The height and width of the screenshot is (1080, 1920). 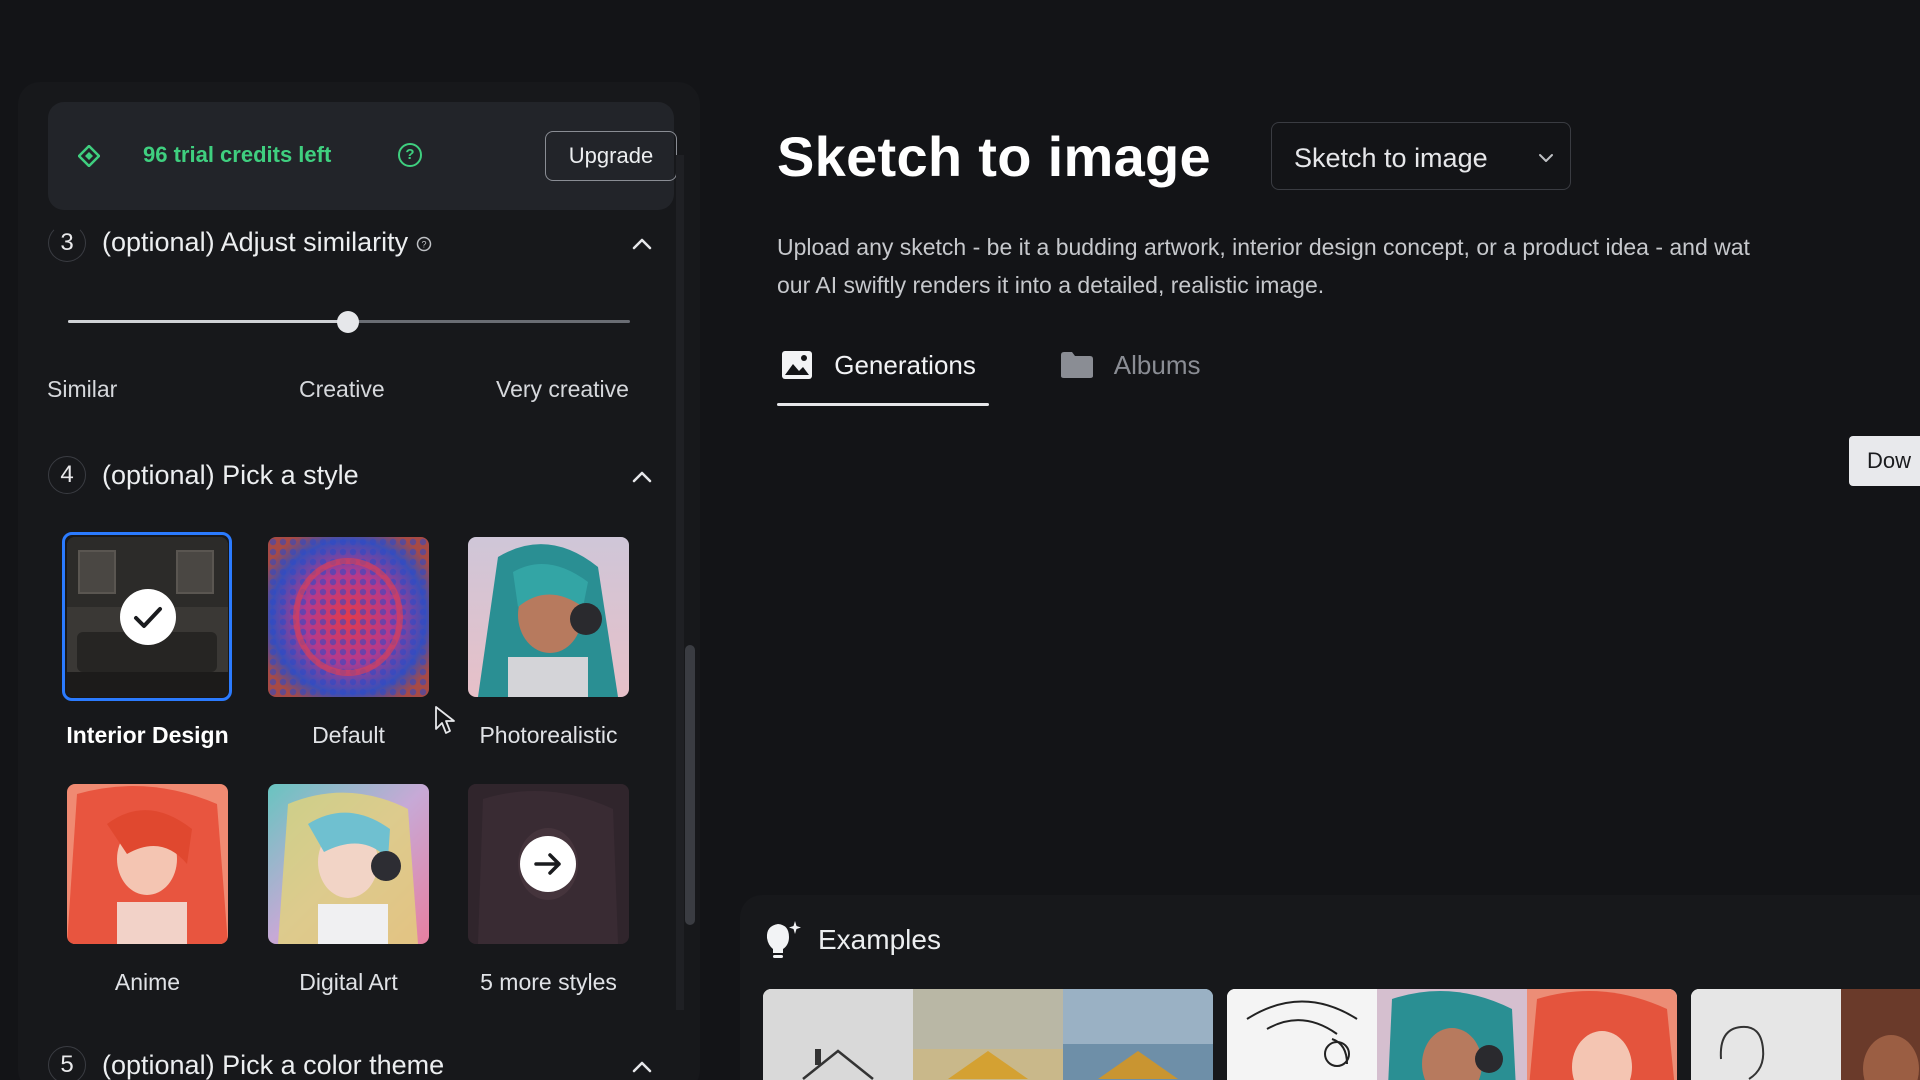 I want to click on style-label-photorealistic: Photorealistic, so click(x=548, y=735).